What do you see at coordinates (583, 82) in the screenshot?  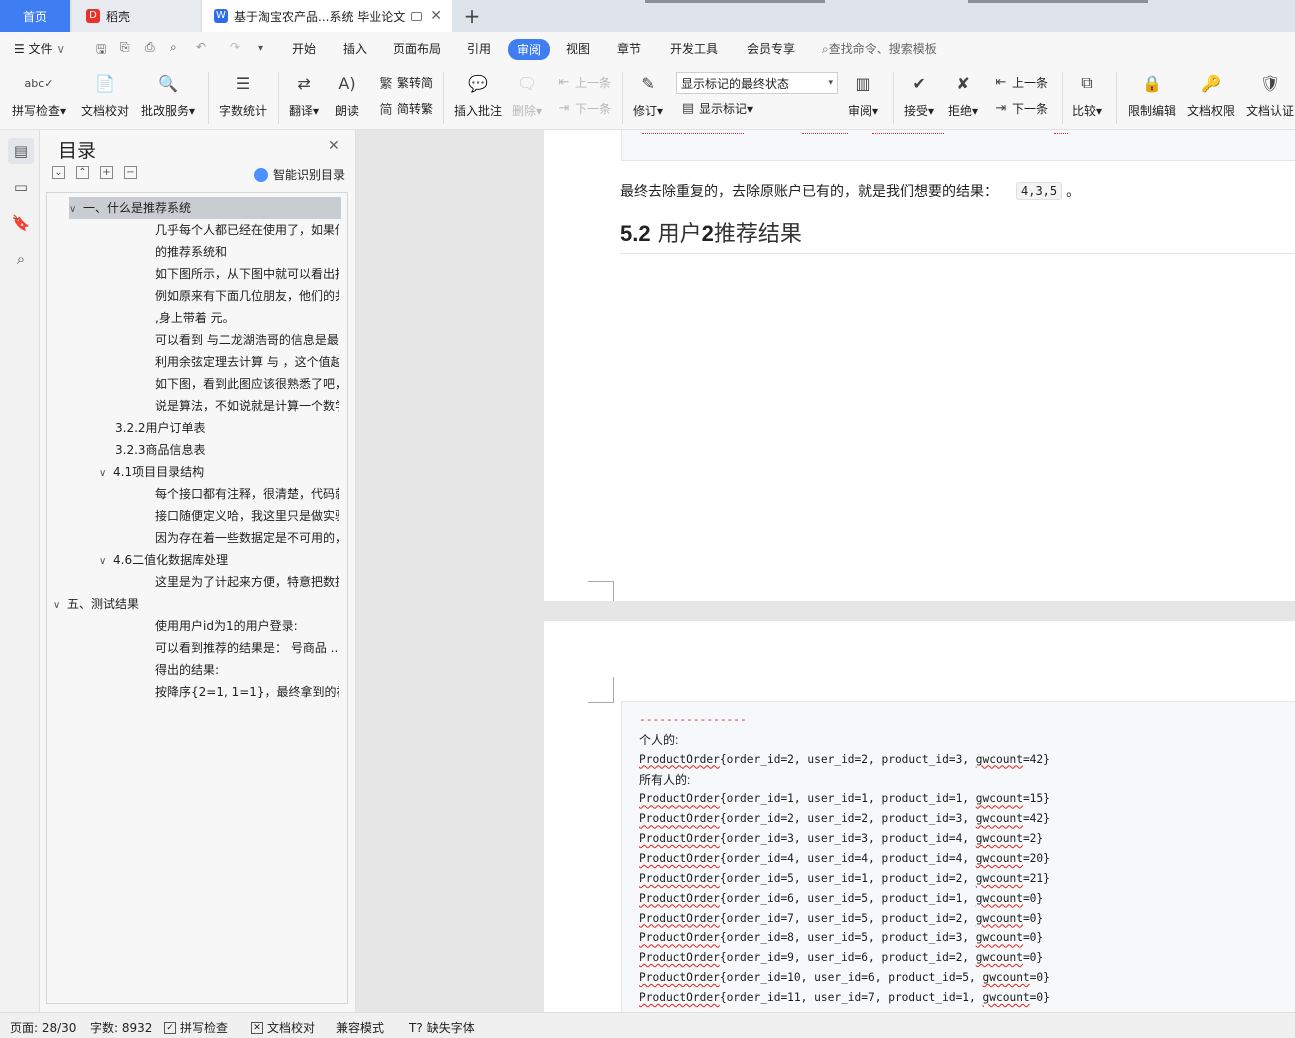 I see `prev-comment-button: ⇤ 上一条` at bounding box center [583, 82].